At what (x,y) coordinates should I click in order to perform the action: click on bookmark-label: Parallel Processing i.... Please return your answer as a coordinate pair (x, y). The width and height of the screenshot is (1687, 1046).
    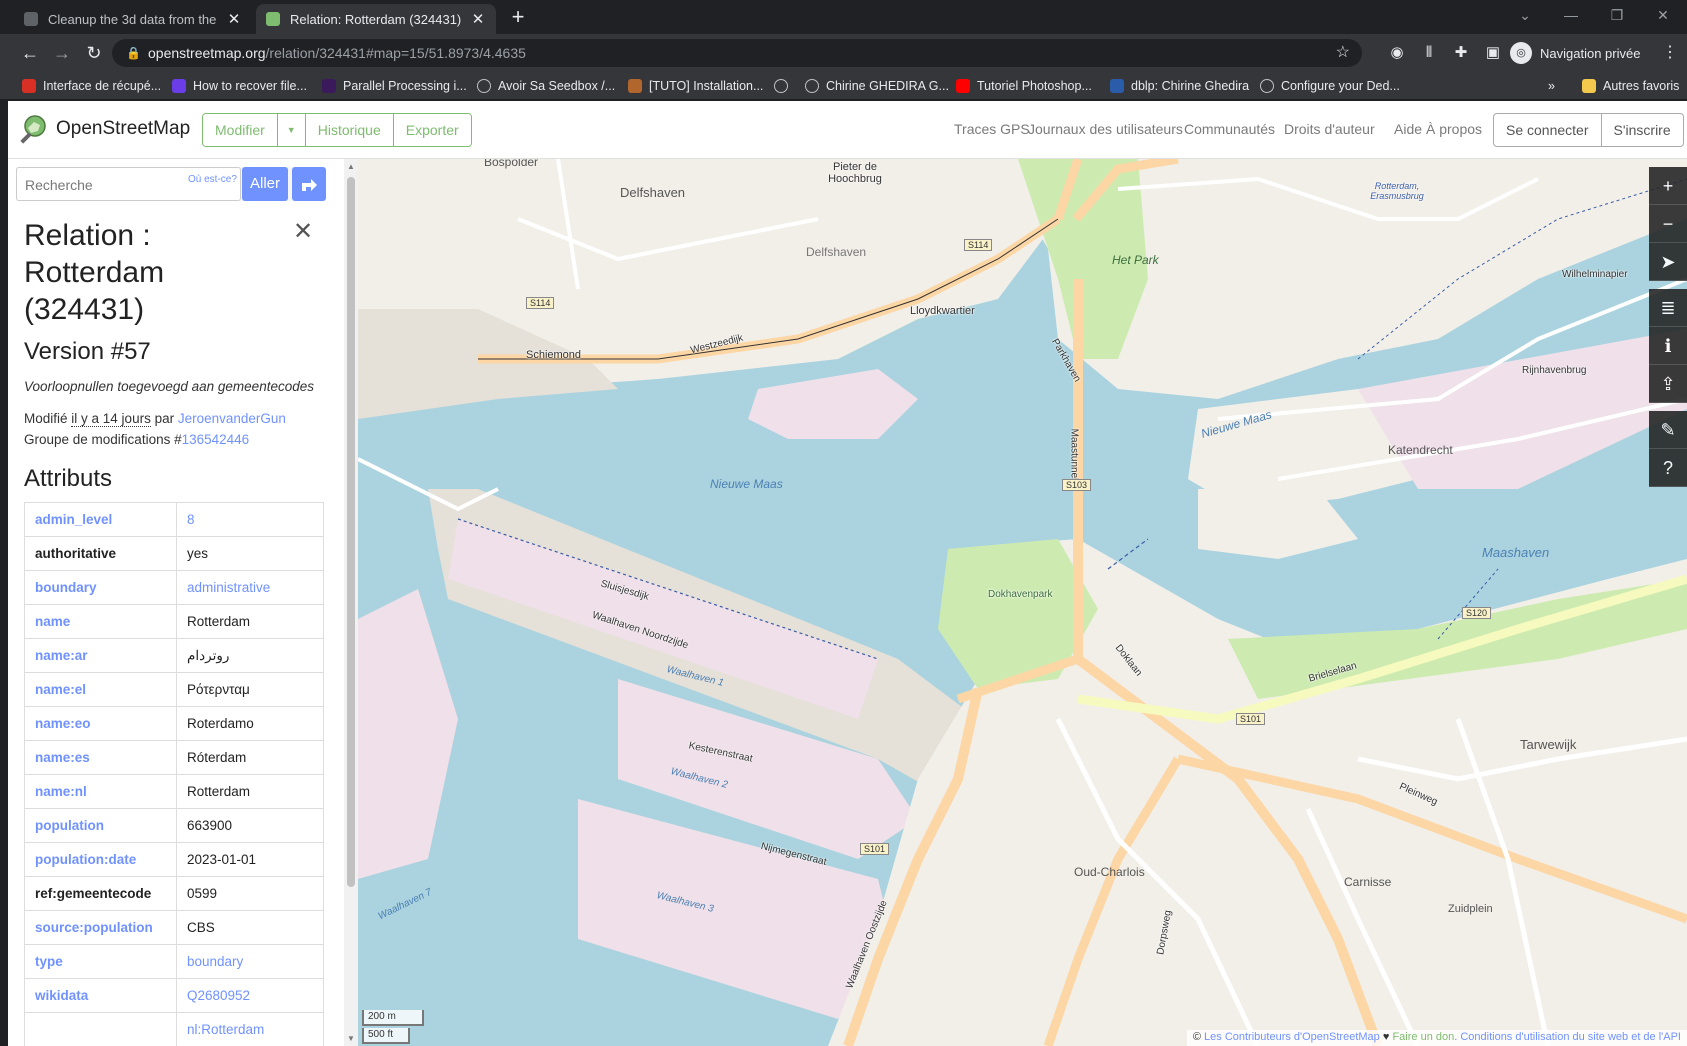
    Looking at the image, I should click on (405, 86).